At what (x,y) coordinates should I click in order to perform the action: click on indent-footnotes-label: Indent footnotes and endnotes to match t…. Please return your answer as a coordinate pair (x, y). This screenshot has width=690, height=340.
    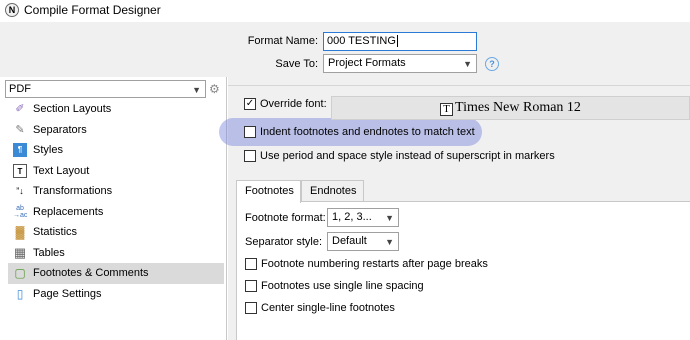
    Looking at the image, I should click on (367, 132).